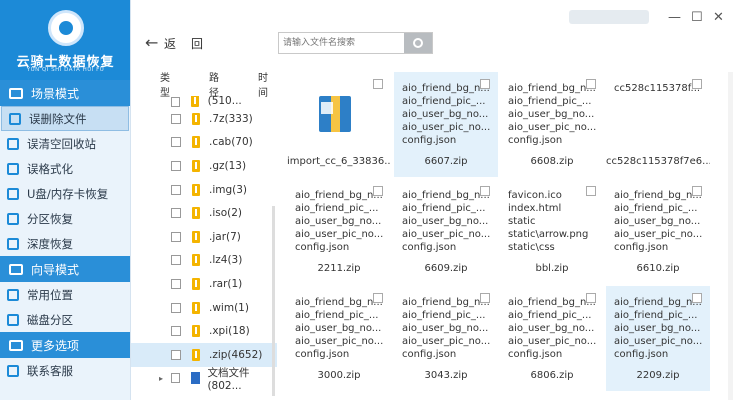 This screenshot has width=735, height=400. Describe the element at coordinates (378, 84) in the screenshot. I see `card-checkbox` at that location.